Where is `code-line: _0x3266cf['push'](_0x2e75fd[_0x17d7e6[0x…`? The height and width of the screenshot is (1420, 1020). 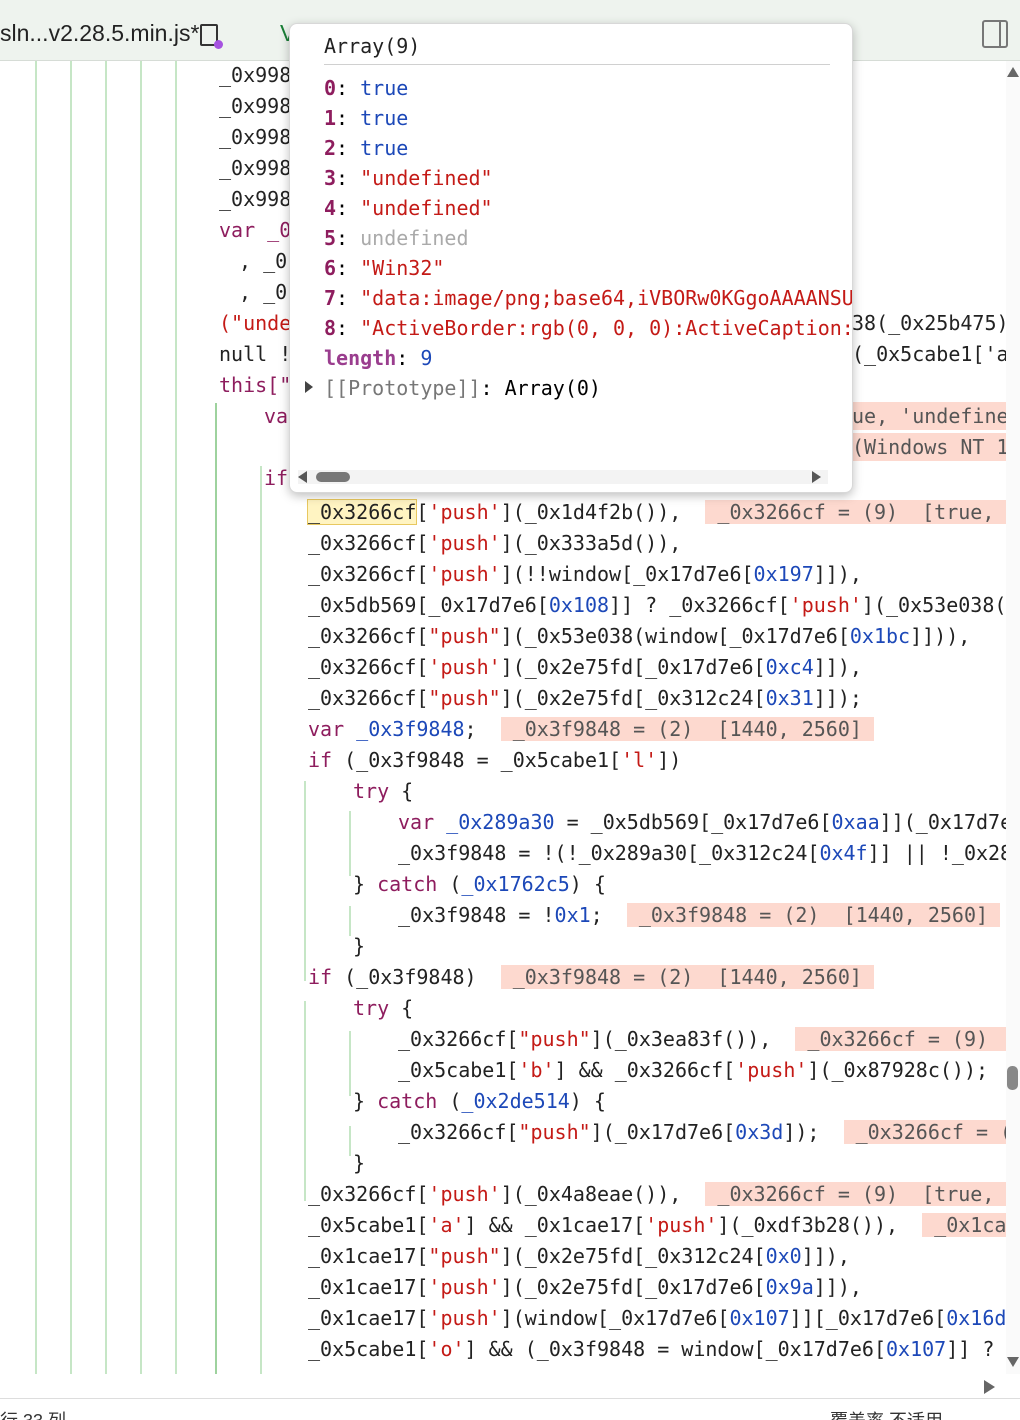
code-line: _0x3266cf['push'](_0x2e75fd[_0x17d7e6[0x… is located at coordinates (585, 667).